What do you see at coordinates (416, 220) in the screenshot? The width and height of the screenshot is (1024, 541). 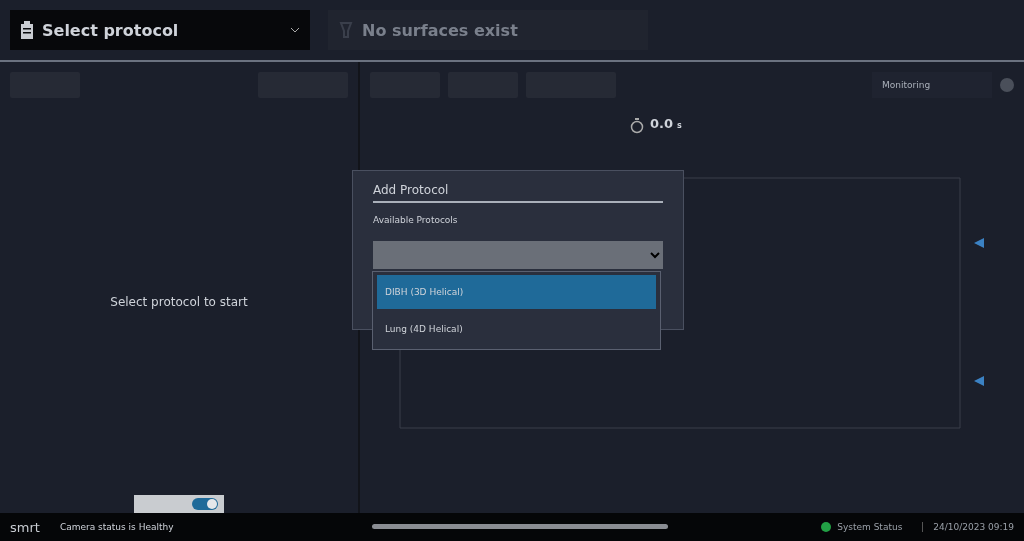 I see `field-label: Available Protocols` at bounding box center [416, 220].